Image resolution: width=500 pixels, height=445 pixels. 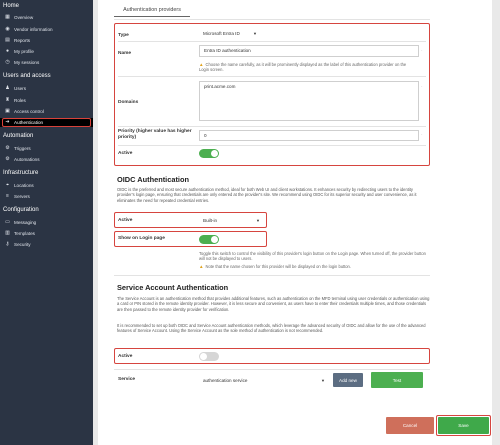 I want to click on sidebar-item-overview: ▦ Overview, so click(x=46, y=17).